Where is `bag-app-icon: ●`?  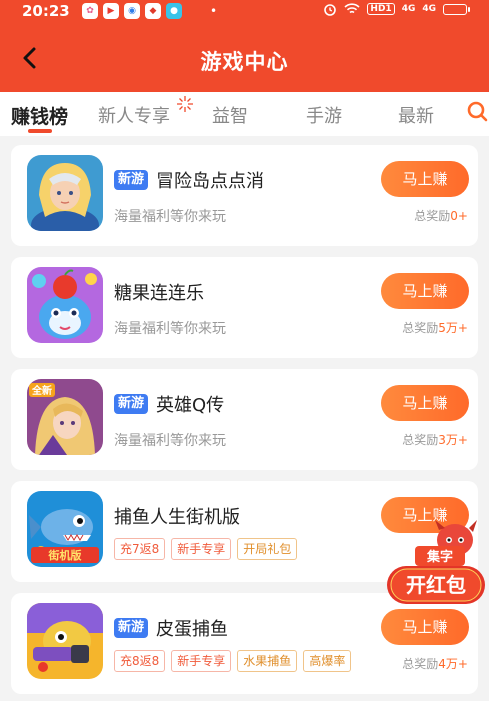 bag-app-icon: ● is located at coordinates (174, 11).